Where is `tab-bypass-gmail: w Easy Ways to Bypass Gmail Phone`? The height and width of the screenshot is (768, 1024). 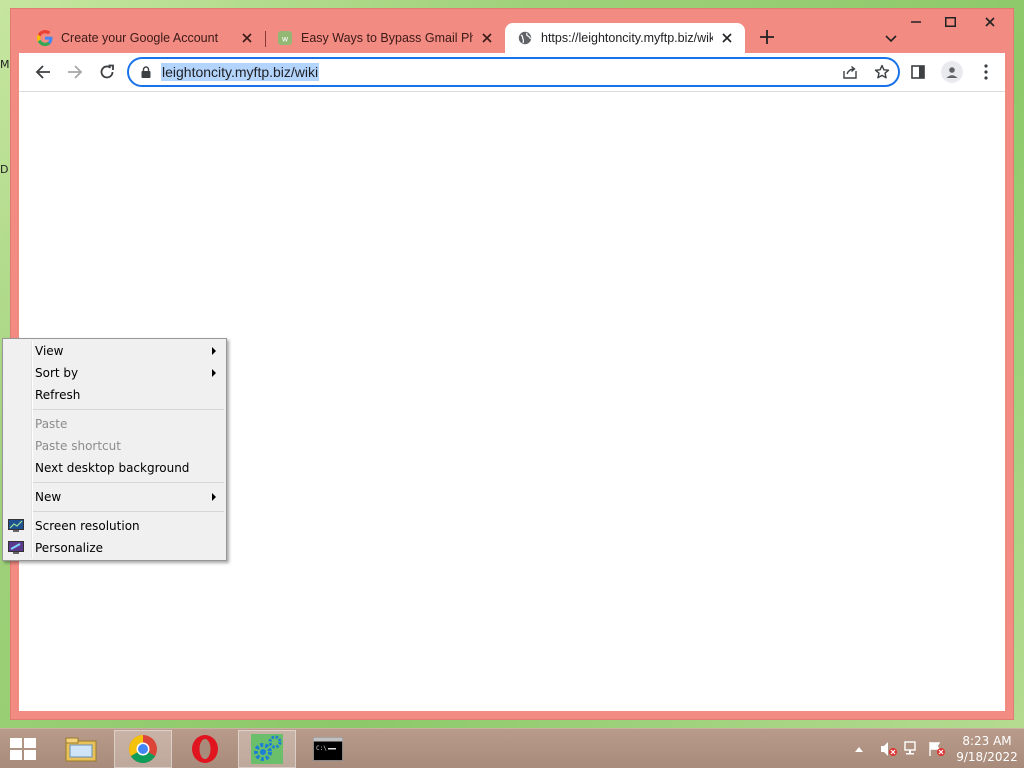
tab-bypass-gmail: w Easy Ways to Bypass Gmail Phone is located at coordinates (385, 38).